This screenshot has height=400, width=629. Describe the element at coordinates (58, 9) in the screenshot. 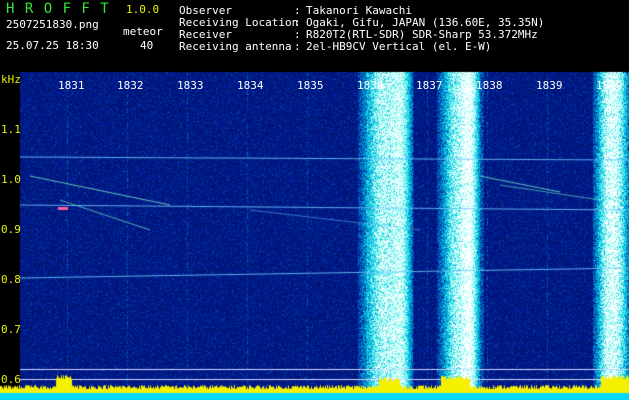

I see `app-title: H R O F F T` at that location.